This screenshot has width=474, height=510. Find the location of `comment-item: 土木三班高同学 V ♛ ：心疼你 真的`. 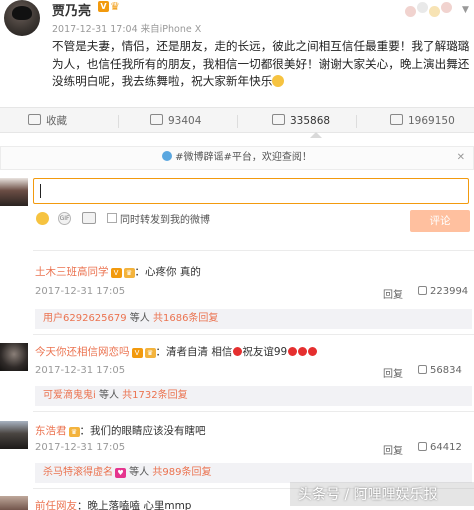

comment-item: 土木三班高同学 V ♛ ：心疼你 真的 is located at coordinates (118, 271).